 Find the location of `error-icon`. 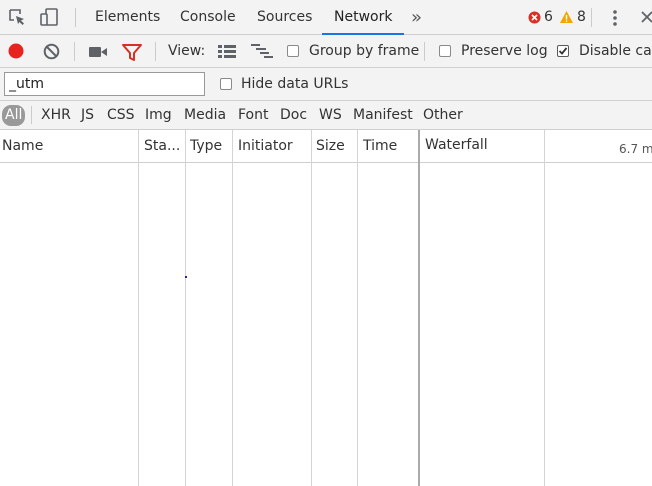

error-icon is located at coordinates (534, 19).